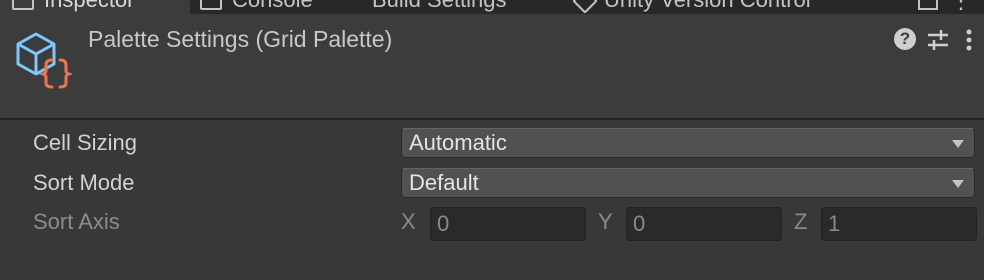 The width and height of the screenshot is (984, 280). What do you see at coordinates (969, 40) in the screenshot?
I see `context-menu-icon` at bounding box center [969, 40].